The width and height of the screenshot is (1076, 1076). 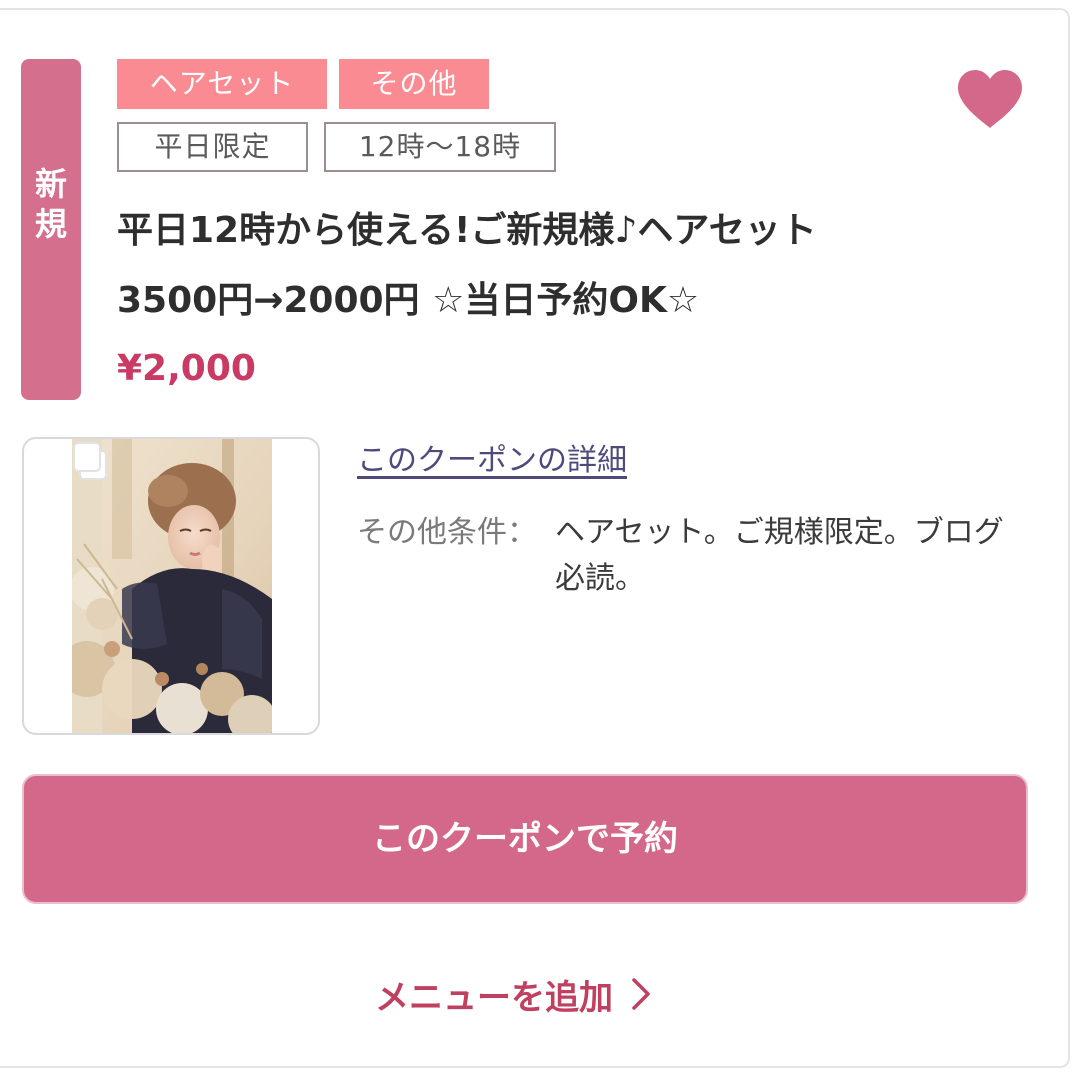 I want to click on coupon-detail-link: このクーポンの詳細, so click(x=492, y=461).